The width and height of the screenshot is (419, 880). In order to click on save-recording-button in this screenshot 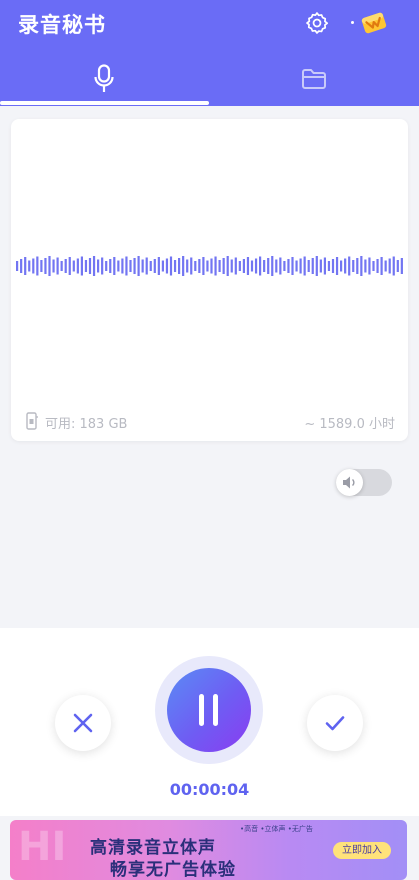, I will do `click(335, 723)`.